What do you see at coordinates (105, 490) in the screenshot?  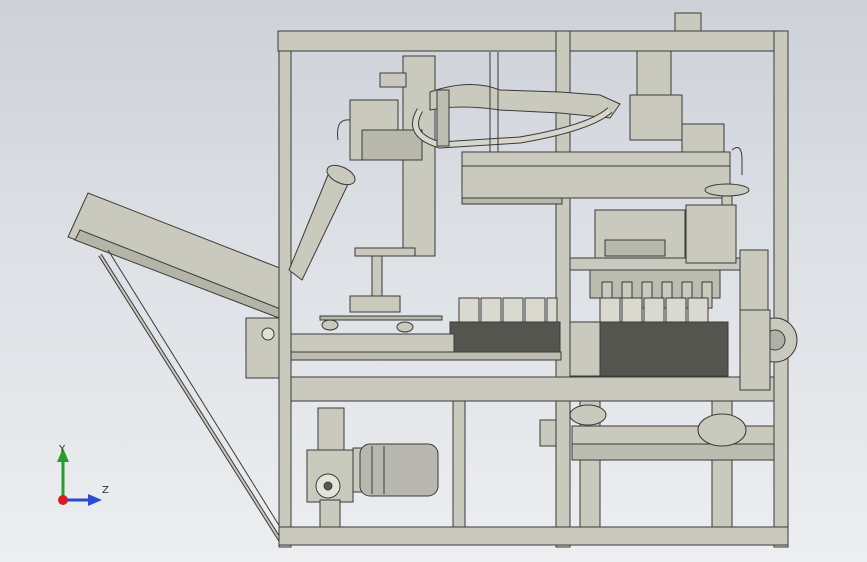 I see `z-axis-label: Z` at bounding box center [105, 490].